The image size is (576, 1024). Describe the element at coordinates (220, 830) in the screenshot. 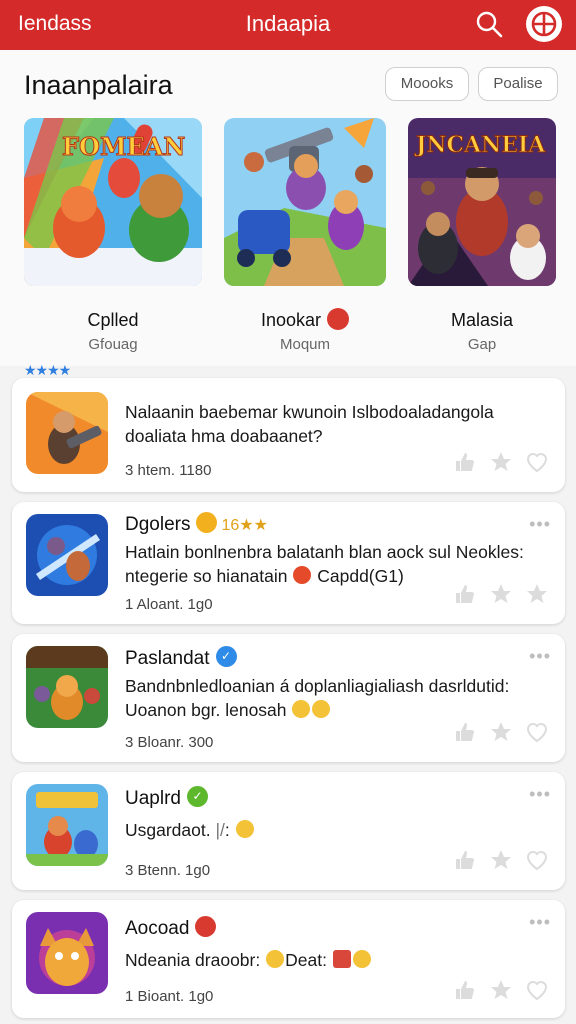

I see `bars-icon: |/` at that location.